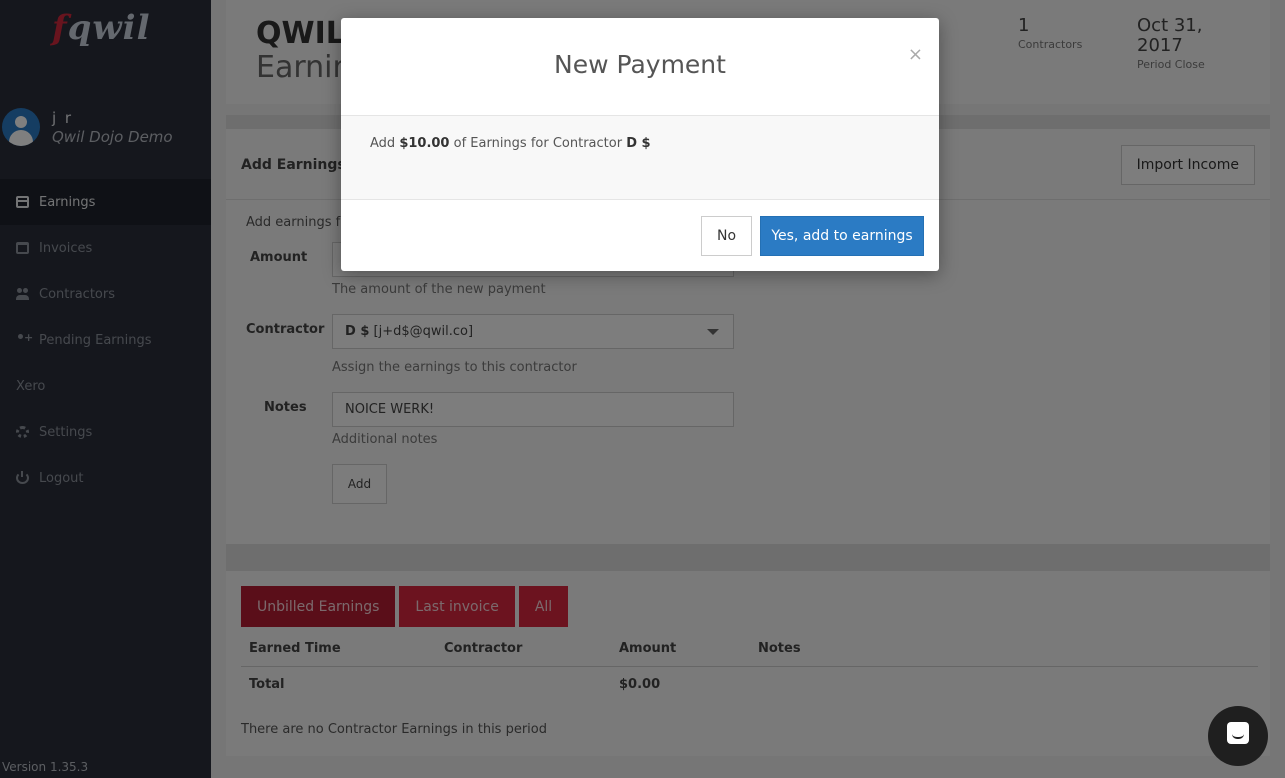 The height and width of the screenshot is (778, 1285). Describe the element at coordinates (424, 143) in the screenshot. I see `payment-amount: $10.00` at that location.